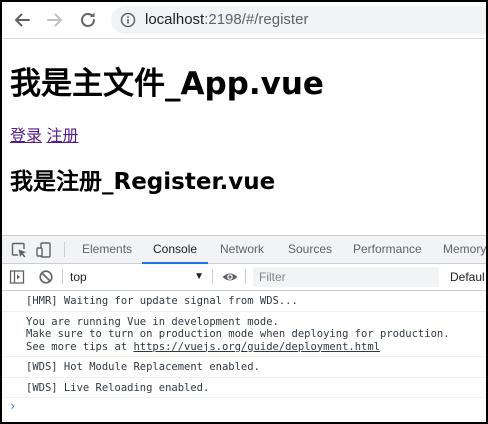 The width and height of the screenshot is (488, 424). What do you see at coordinates (26, 136) in the screenshot?
I see `login-link: 登录` at bounding box center [26, 136].